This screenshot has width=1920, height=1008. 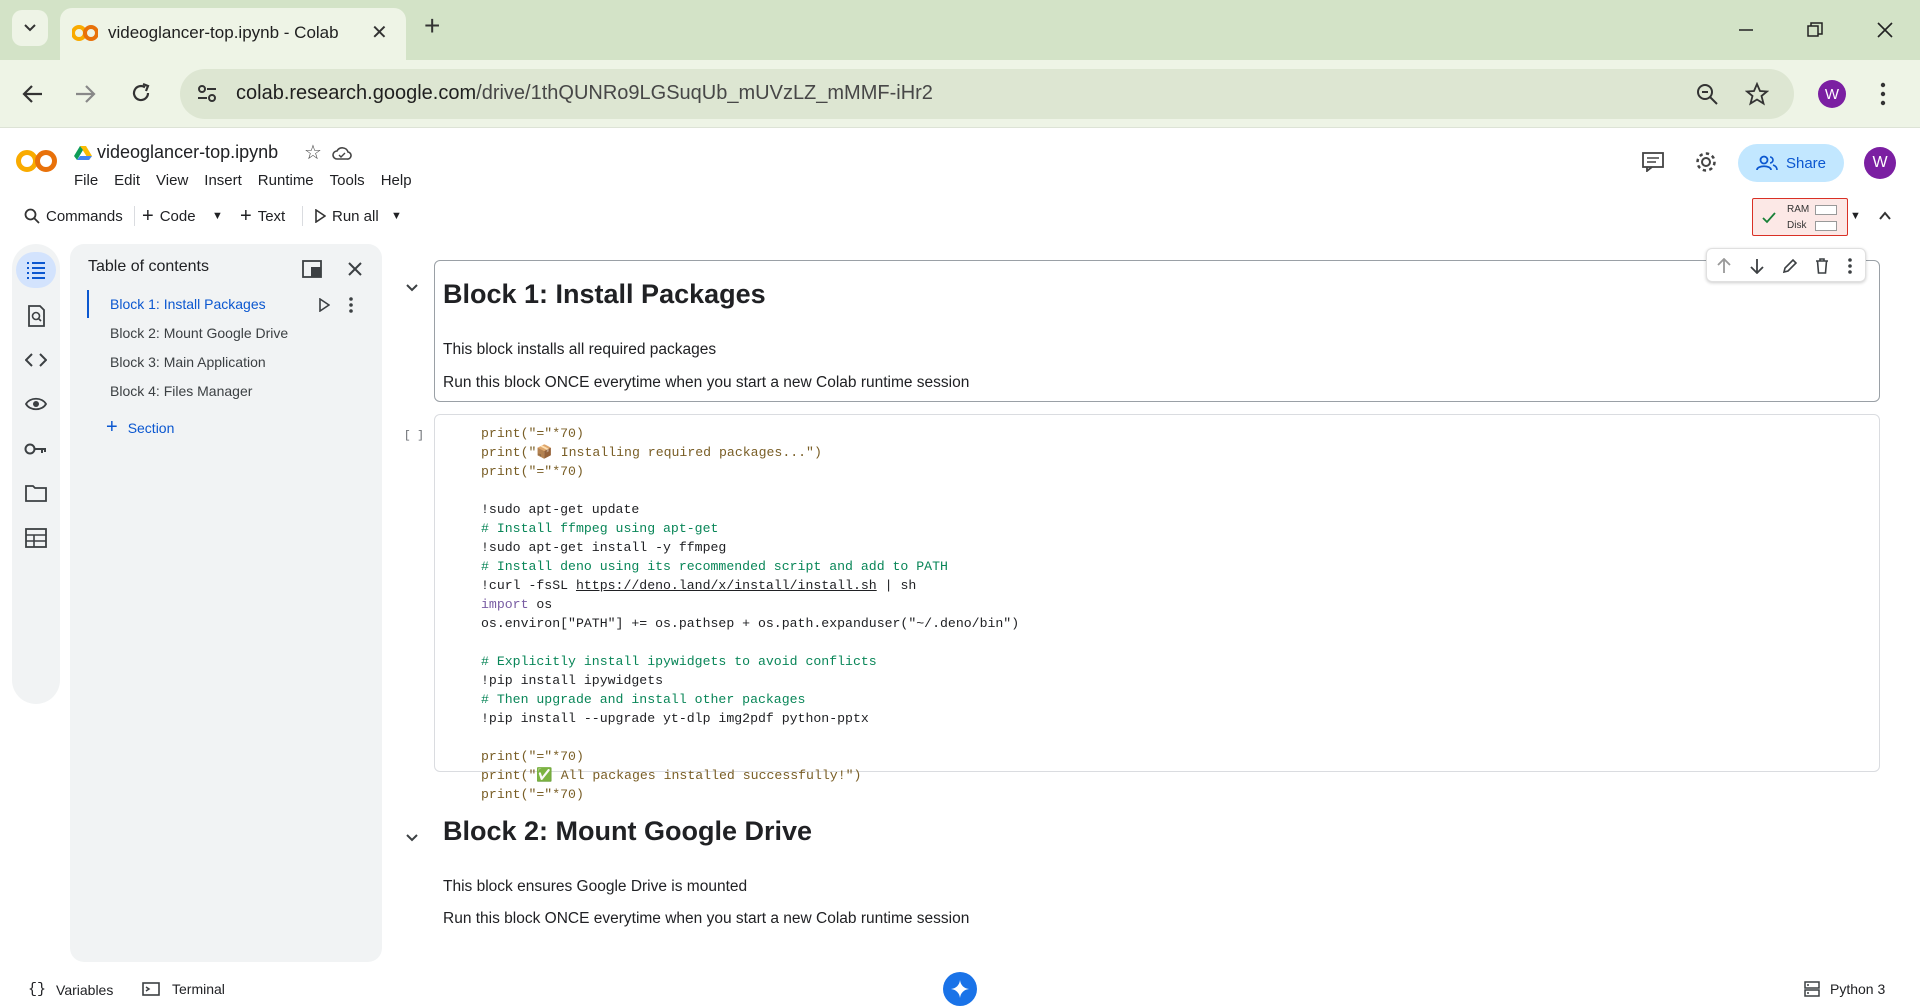 What do you see at coordinates (1769, 218) in the screenshot?
I see `connected-check-icon` at bounding box center [1769, 218].